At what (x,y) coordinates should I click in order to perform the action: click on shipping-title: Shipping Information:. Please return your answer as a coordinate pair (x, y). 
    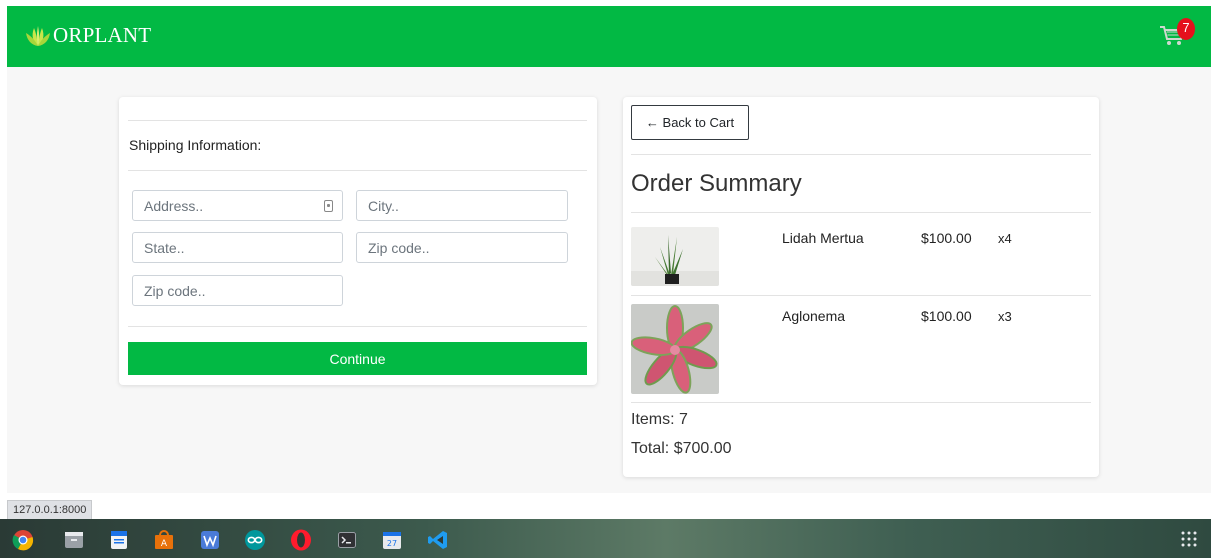
    Looking at the image, I should click on (195, 145).